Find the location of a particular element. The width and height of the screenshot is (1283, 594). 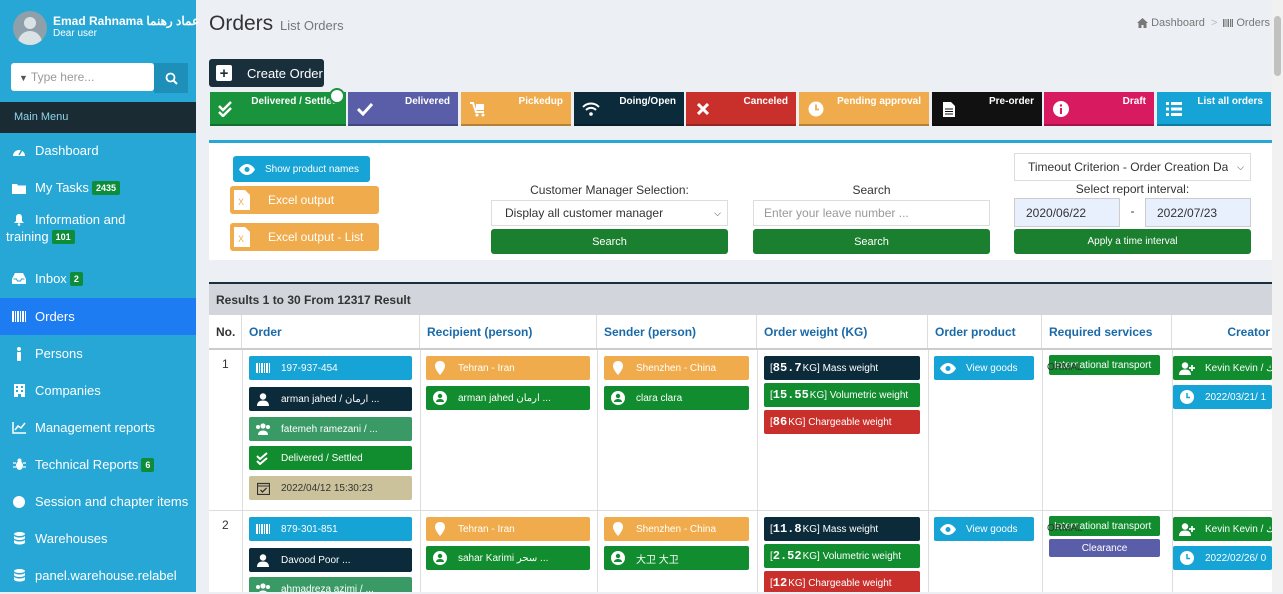

excel-output-list-button: X Excel output - List is located at coordinates (304, 237).